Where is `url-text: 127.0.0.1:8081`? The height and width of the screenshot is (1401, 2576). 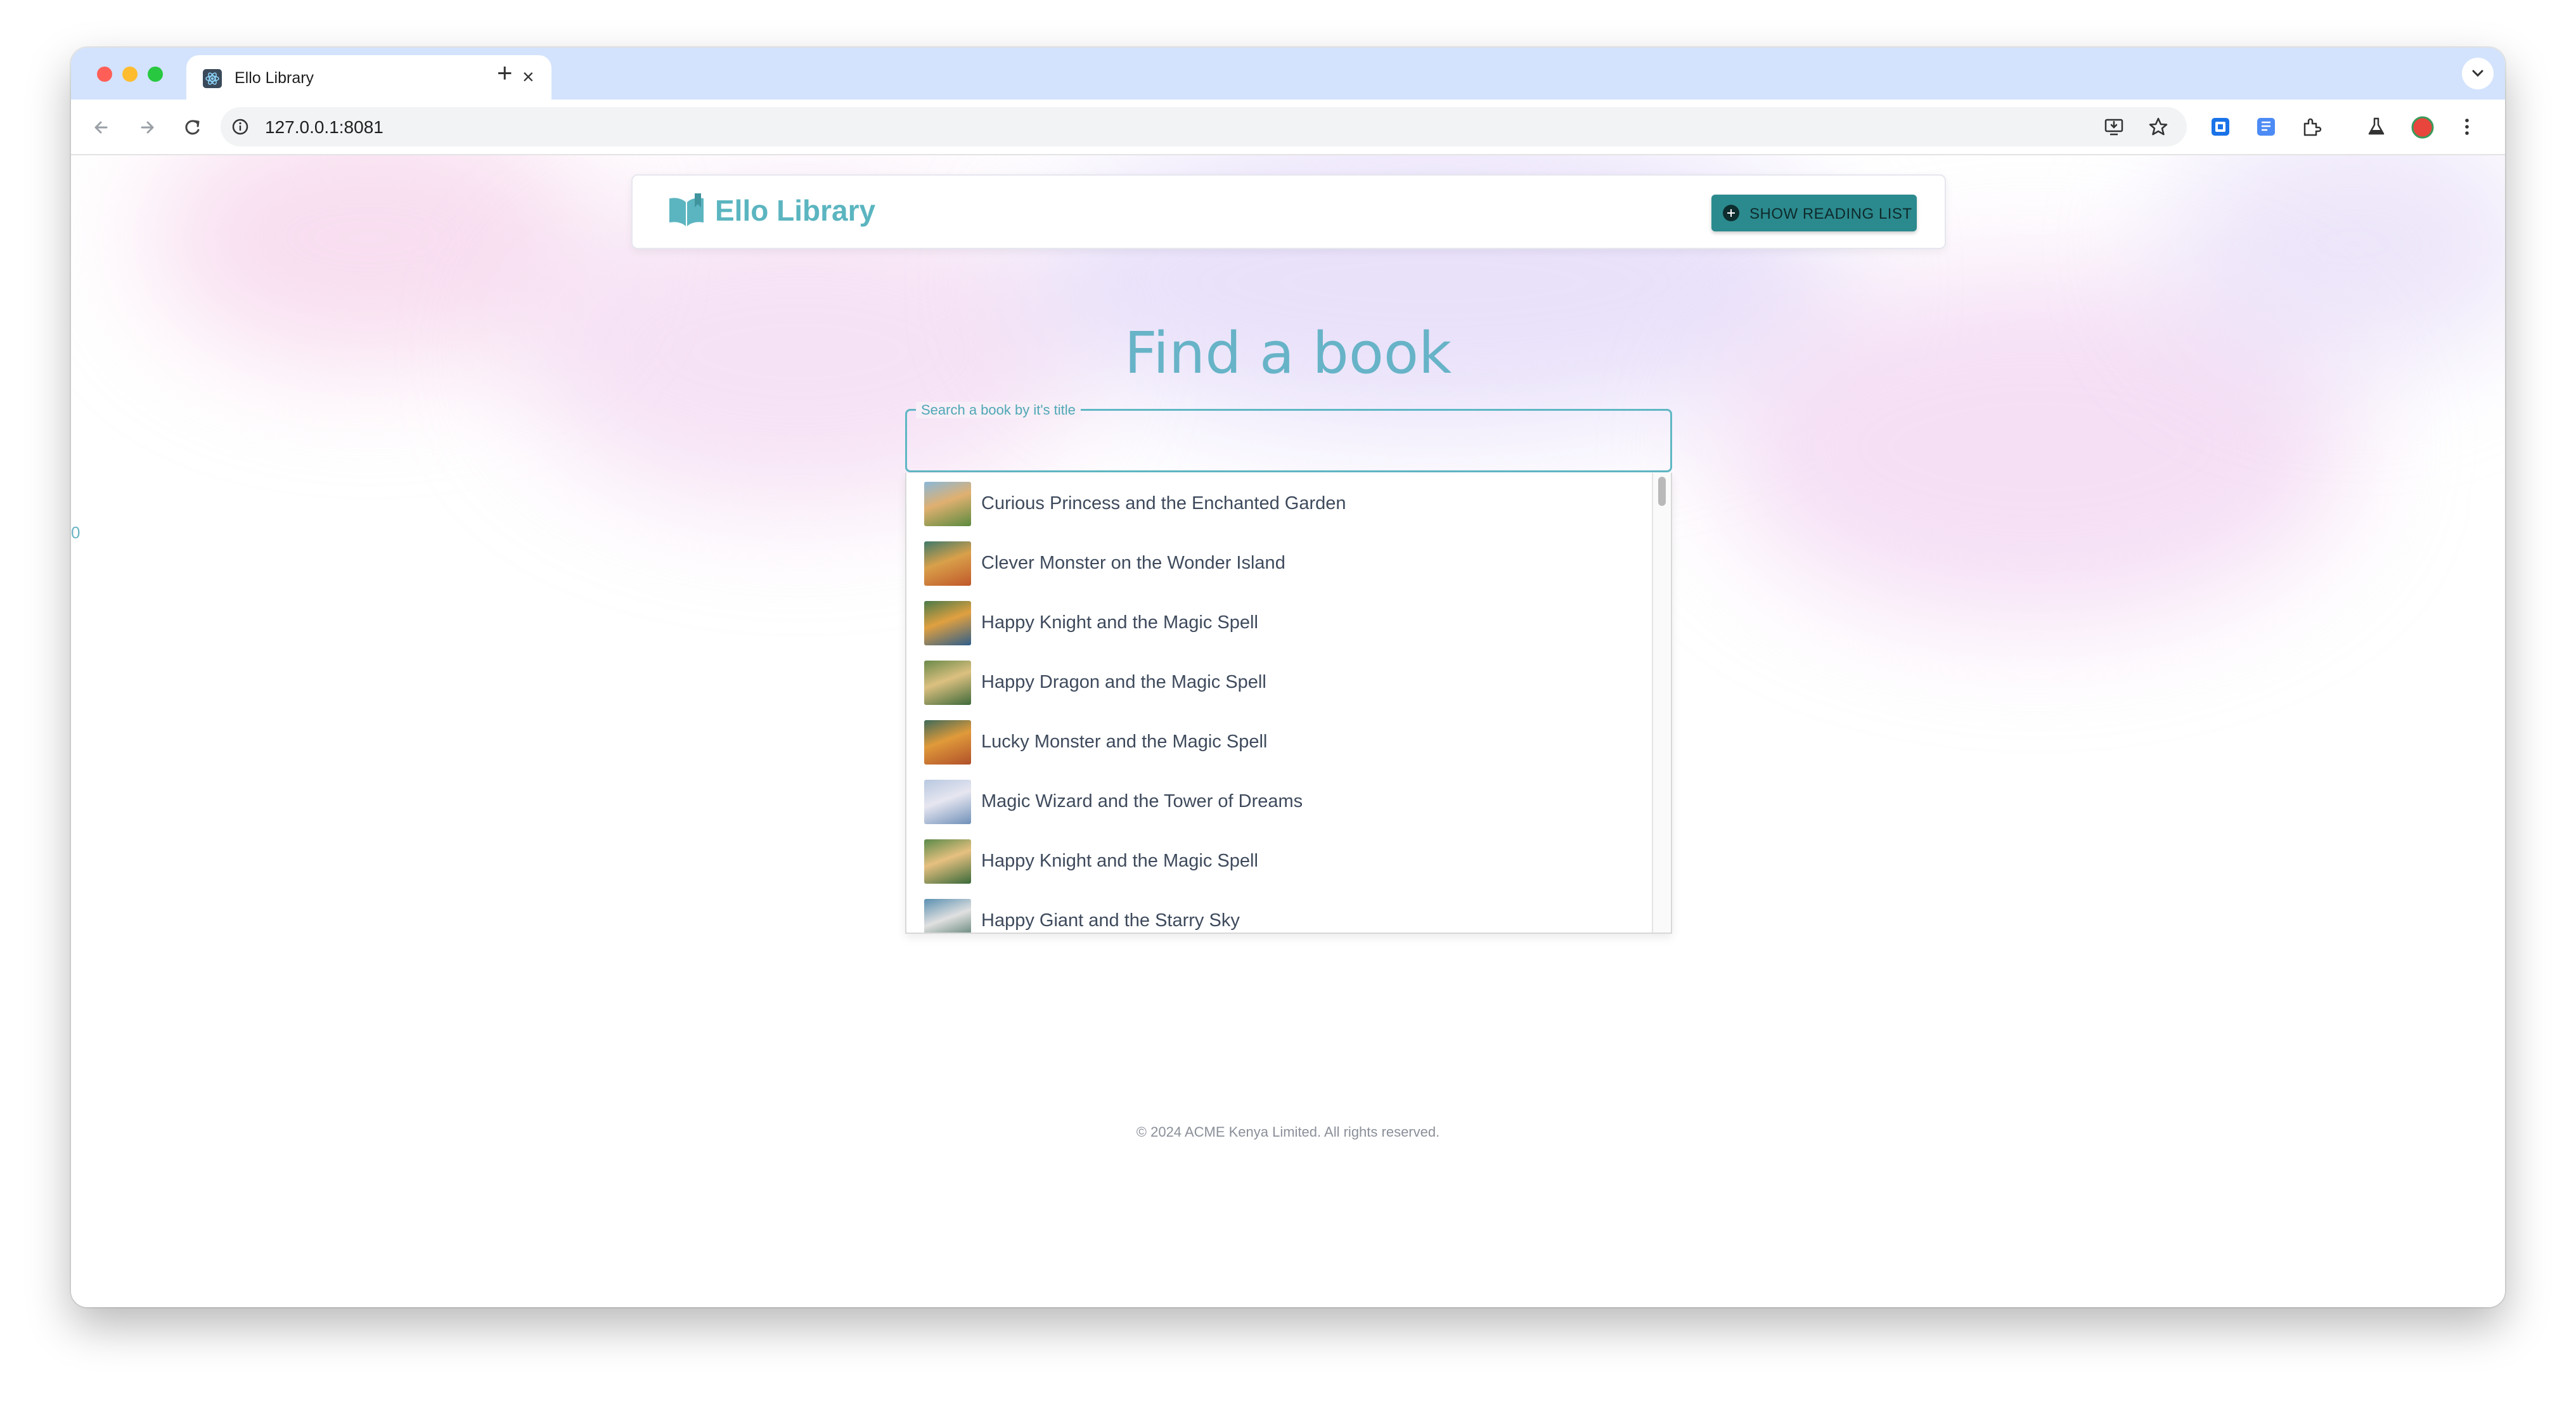 url-text: 127.0.0.1:8081 is located at coordinates (324, 127).